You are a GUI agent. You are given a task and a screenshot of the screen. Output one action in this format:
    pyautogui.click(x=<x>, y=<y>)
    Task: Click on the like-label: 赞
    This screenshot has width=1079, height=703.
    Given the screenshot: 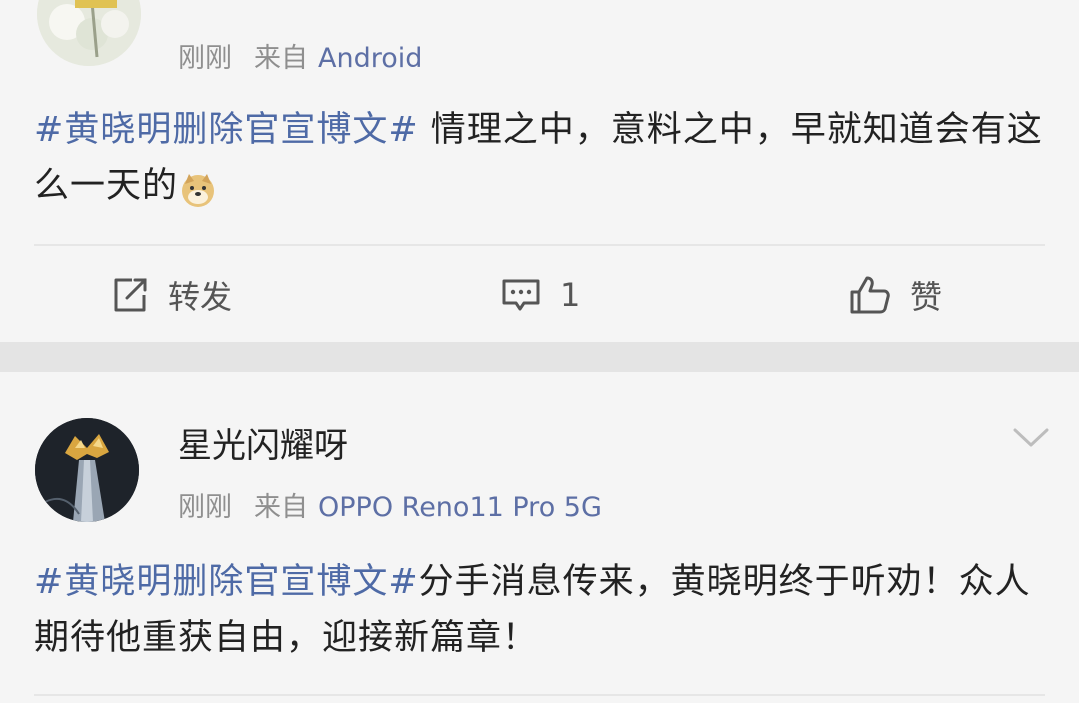 What is the action you would take?
    pyautogui.click(x=926, y=297)
    